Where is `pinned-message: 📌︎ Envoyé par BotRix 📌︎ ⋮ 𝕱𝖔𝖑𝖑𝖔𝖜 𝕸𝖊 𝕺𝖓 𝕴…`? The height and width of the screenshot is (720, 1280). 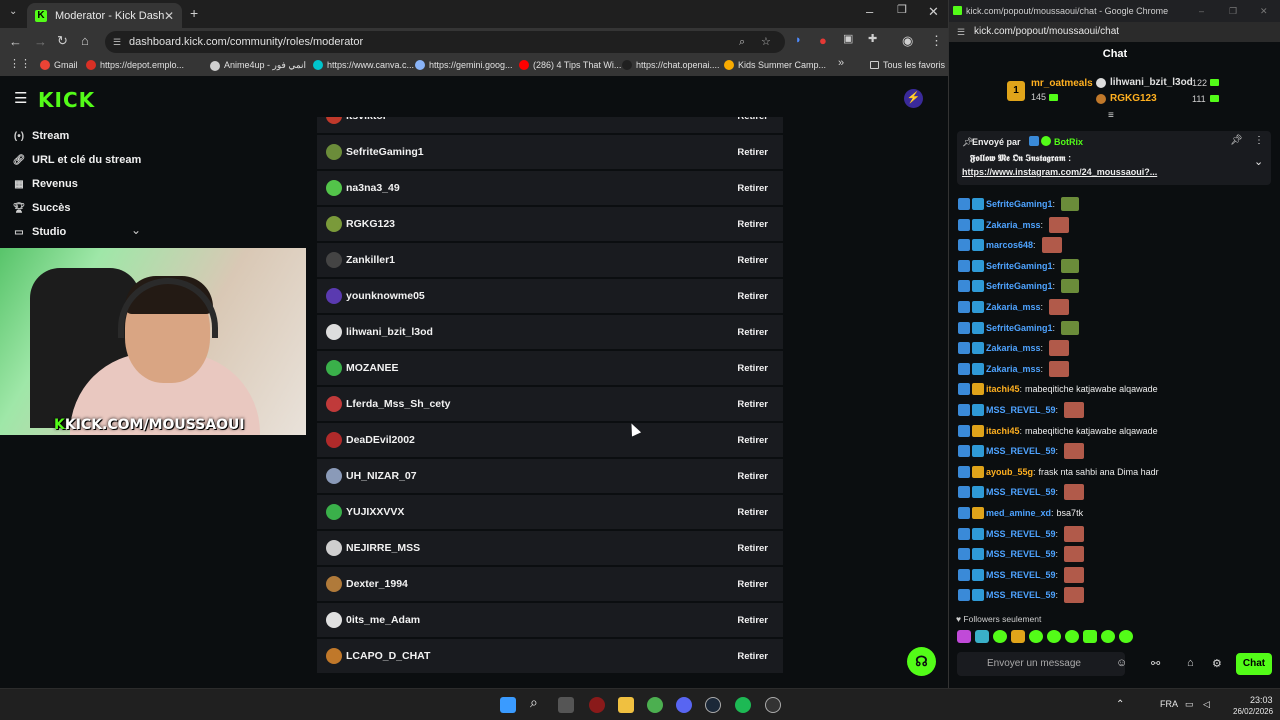
pinned-message: 📌︎ Envoyé par BotRix 📌︎ ⋮ 𝕱𝖔𝖑𝖑𝖔𝖜 𝕸𝖊 𝕺𝖓 𝕴… is located at coordinates (1114, 158).